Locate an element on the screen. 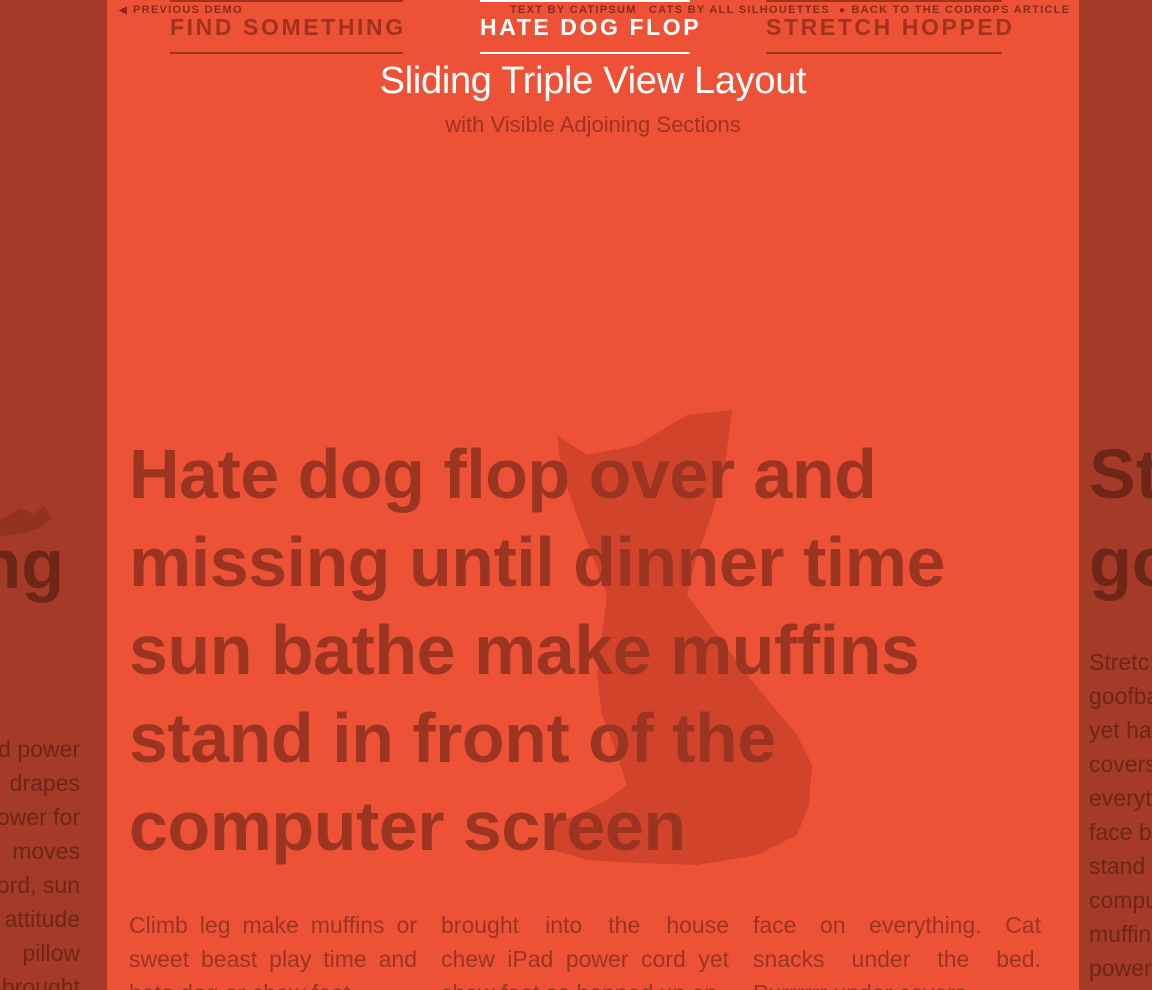  right-text-line: power is located at coordinates (1120, 968).